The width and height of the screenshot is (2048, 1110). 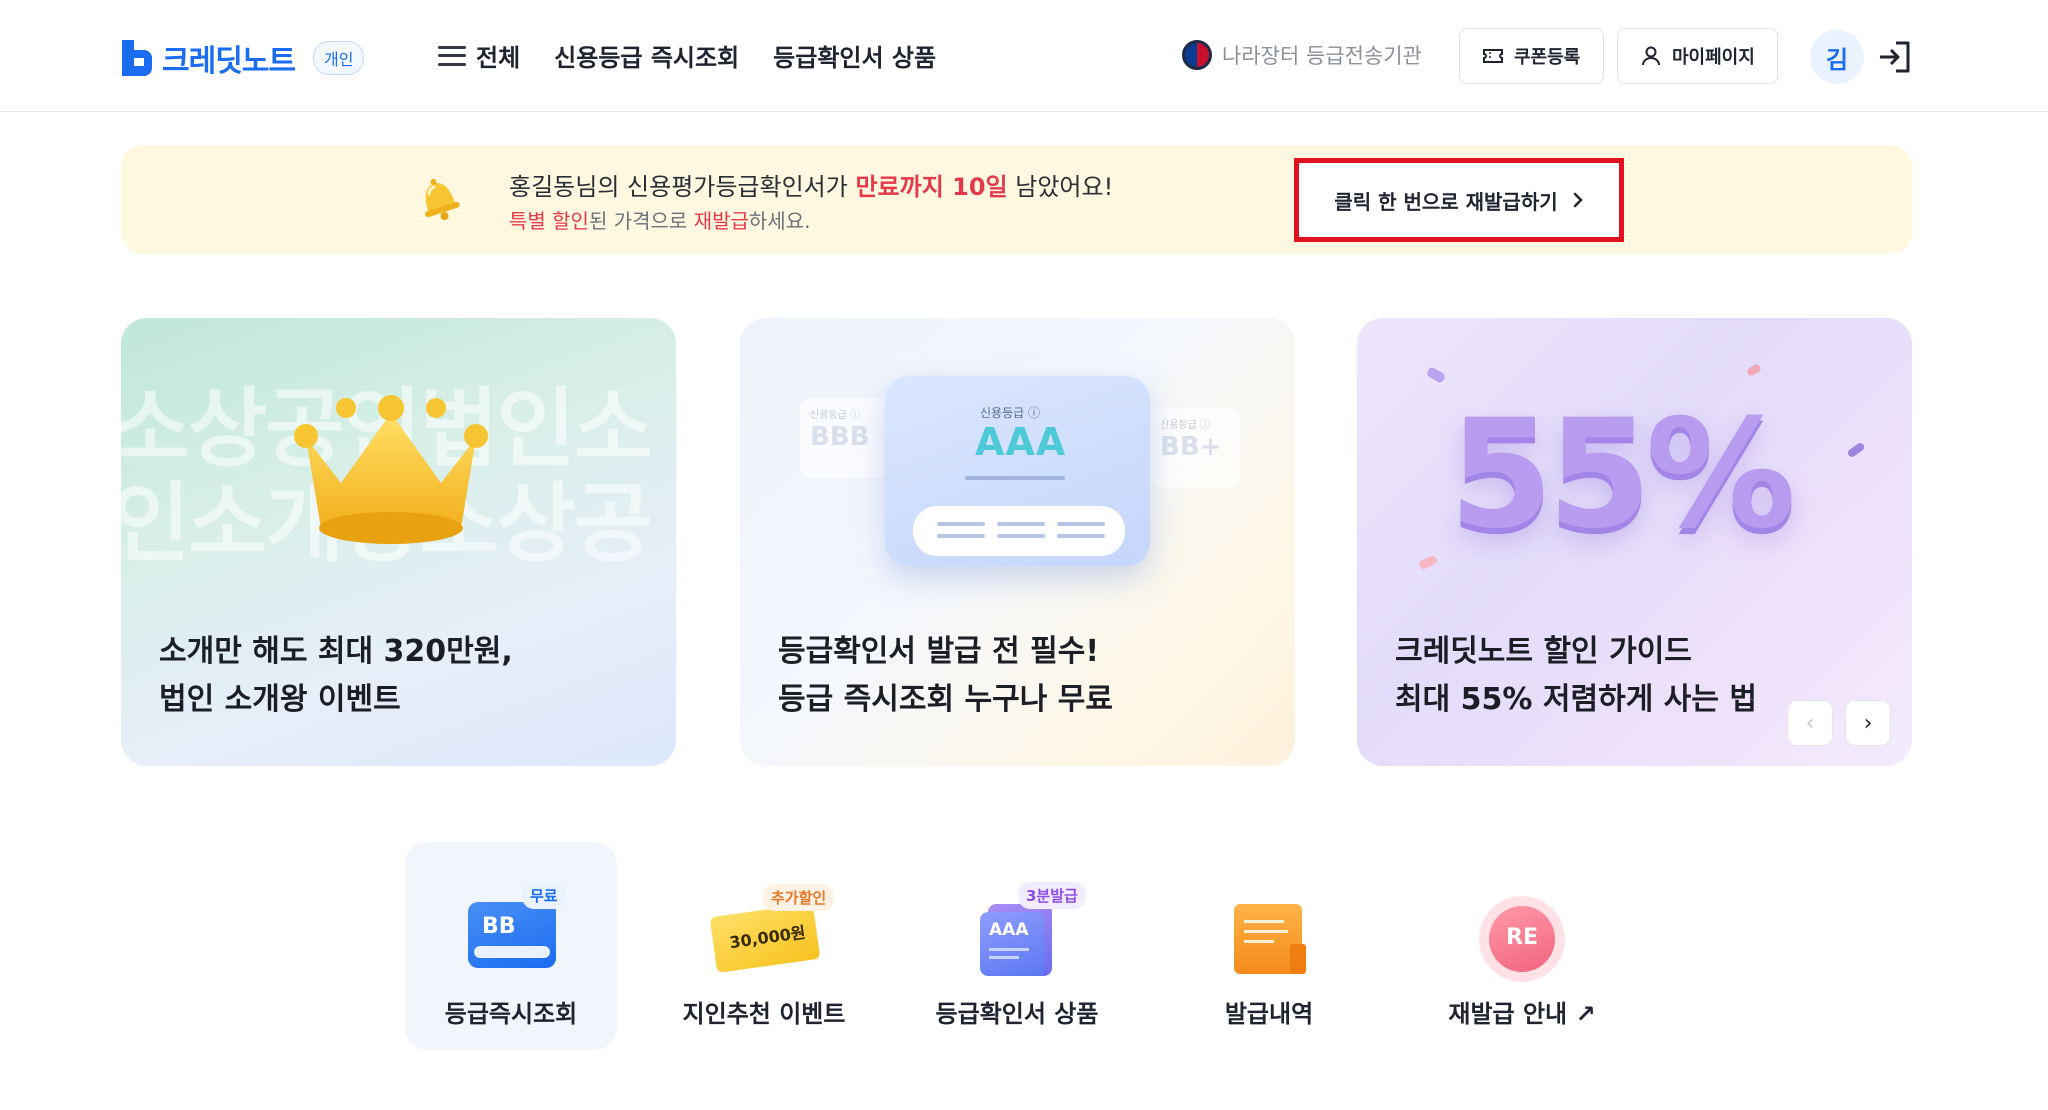 I want to click on referral-card-title: 소개만 해도 최대 320만원, 법인 소개왕 이벤트, so click(x=336, y=676).